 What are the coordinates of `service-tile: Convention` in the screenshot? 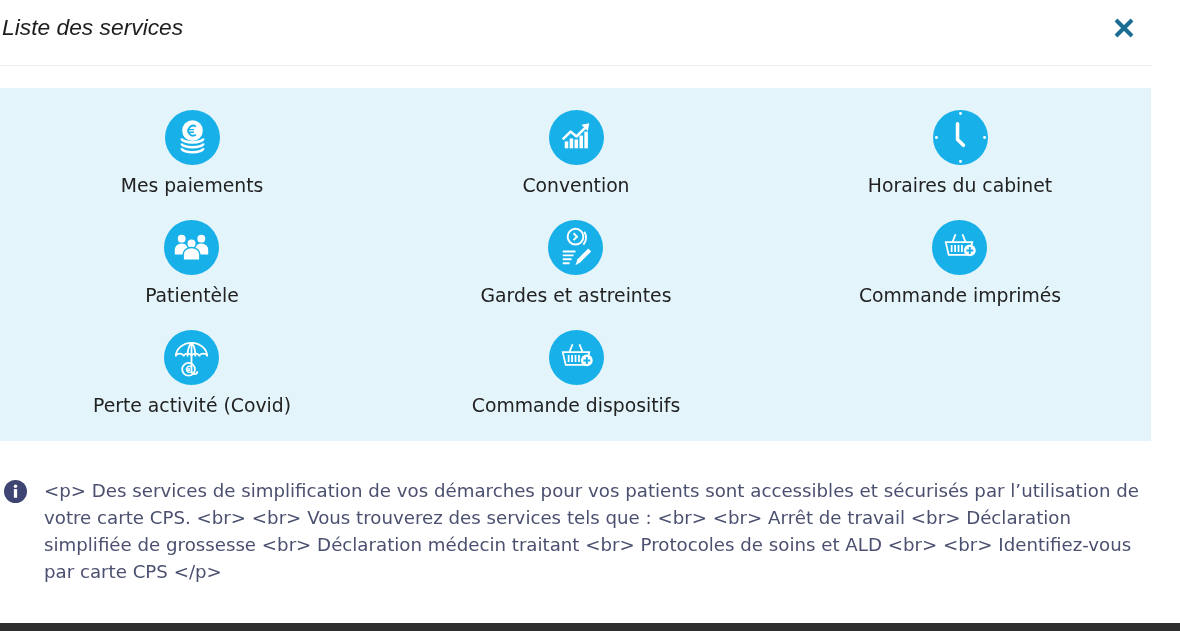 It's located at (576, 154).